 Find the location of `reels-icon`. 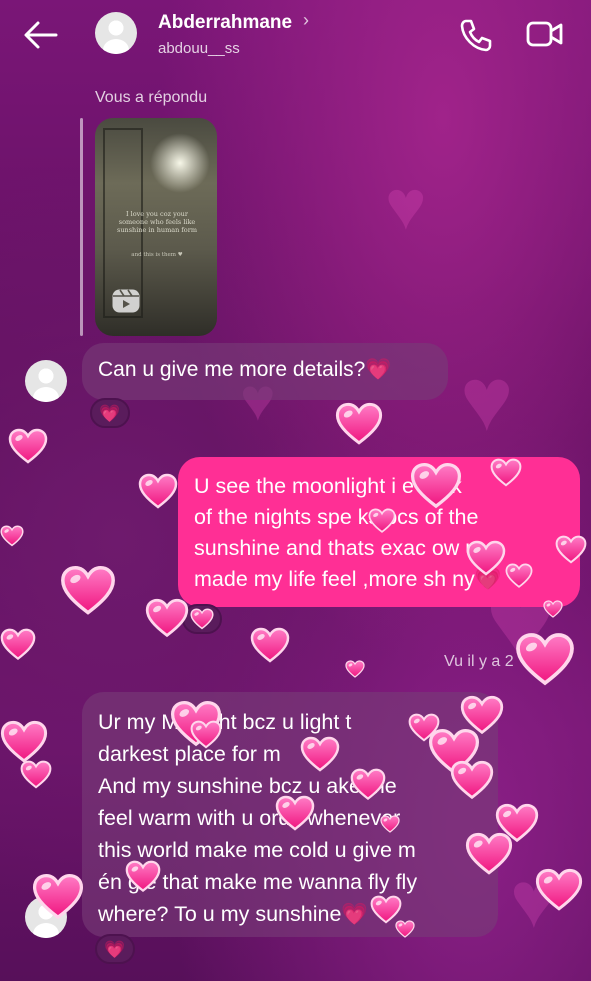

reels-icon is located at coordinates (126, 301).